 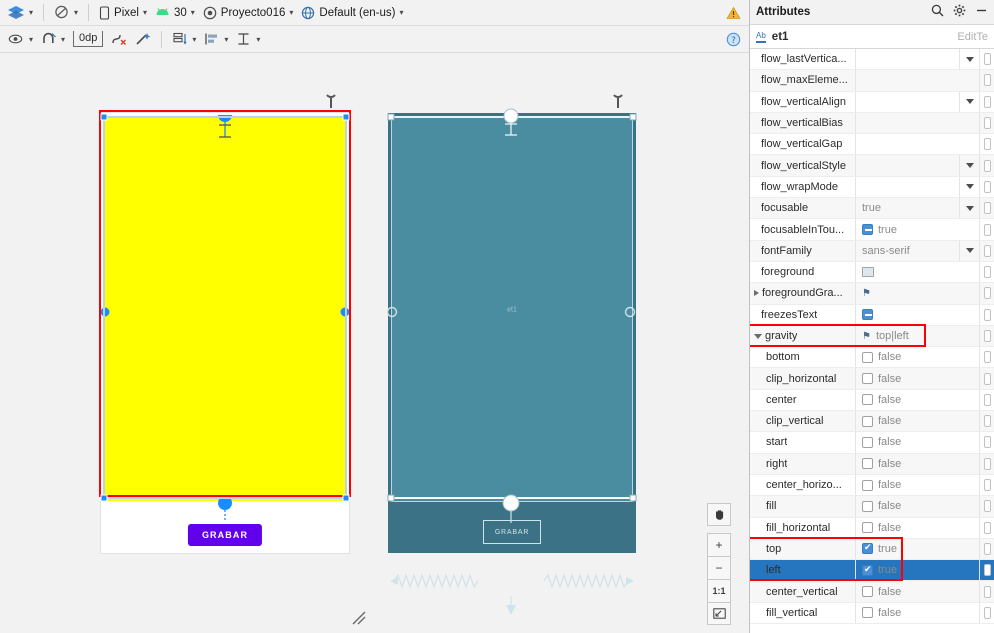 What do you see at coordinates (719, 567) in the screenshot?
I see `zoom-out-button: −` at bounding box center [719, 567].